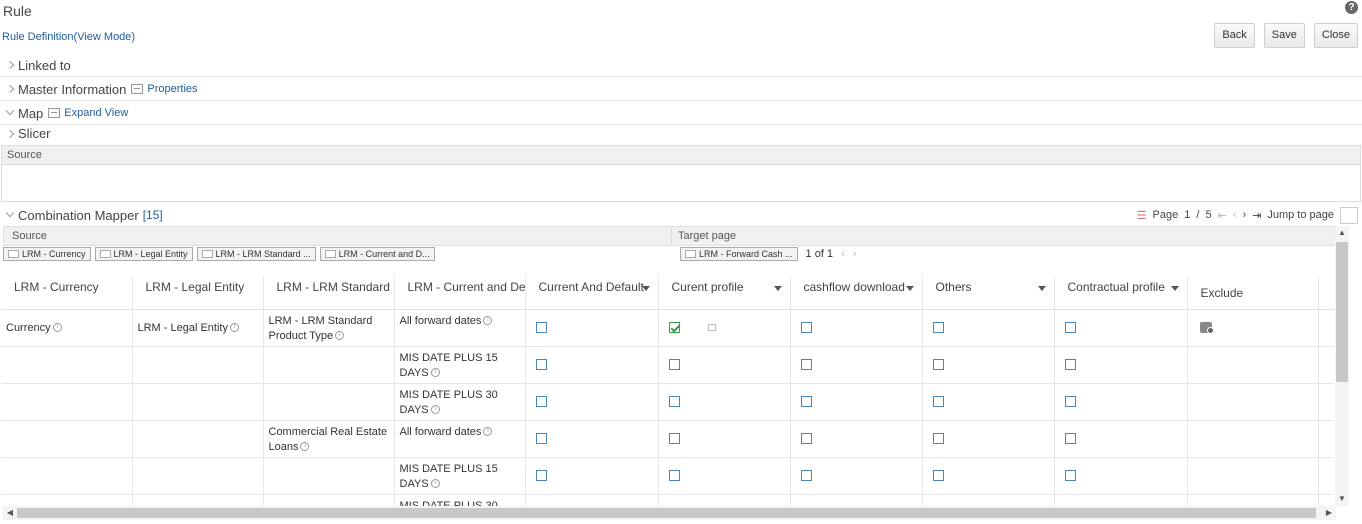 The image size is (1362, 524). What do you see at coordinates (1329, 513) in the screenshot?
I see `scroll-right-icon: ▶` at bounding box center [1329, 513].